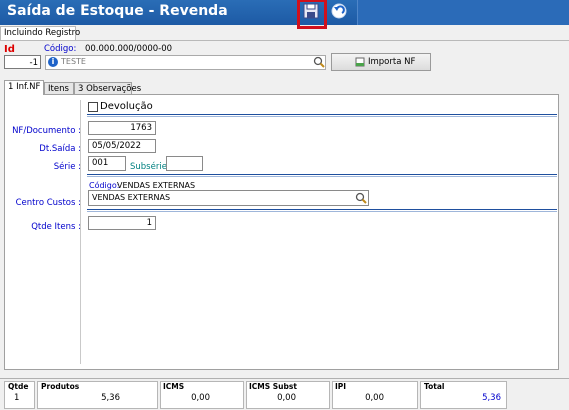 This screenshot has height=410, width=569. I want to click on code-value: 00.000.000/0000-00, so click(129, 49).